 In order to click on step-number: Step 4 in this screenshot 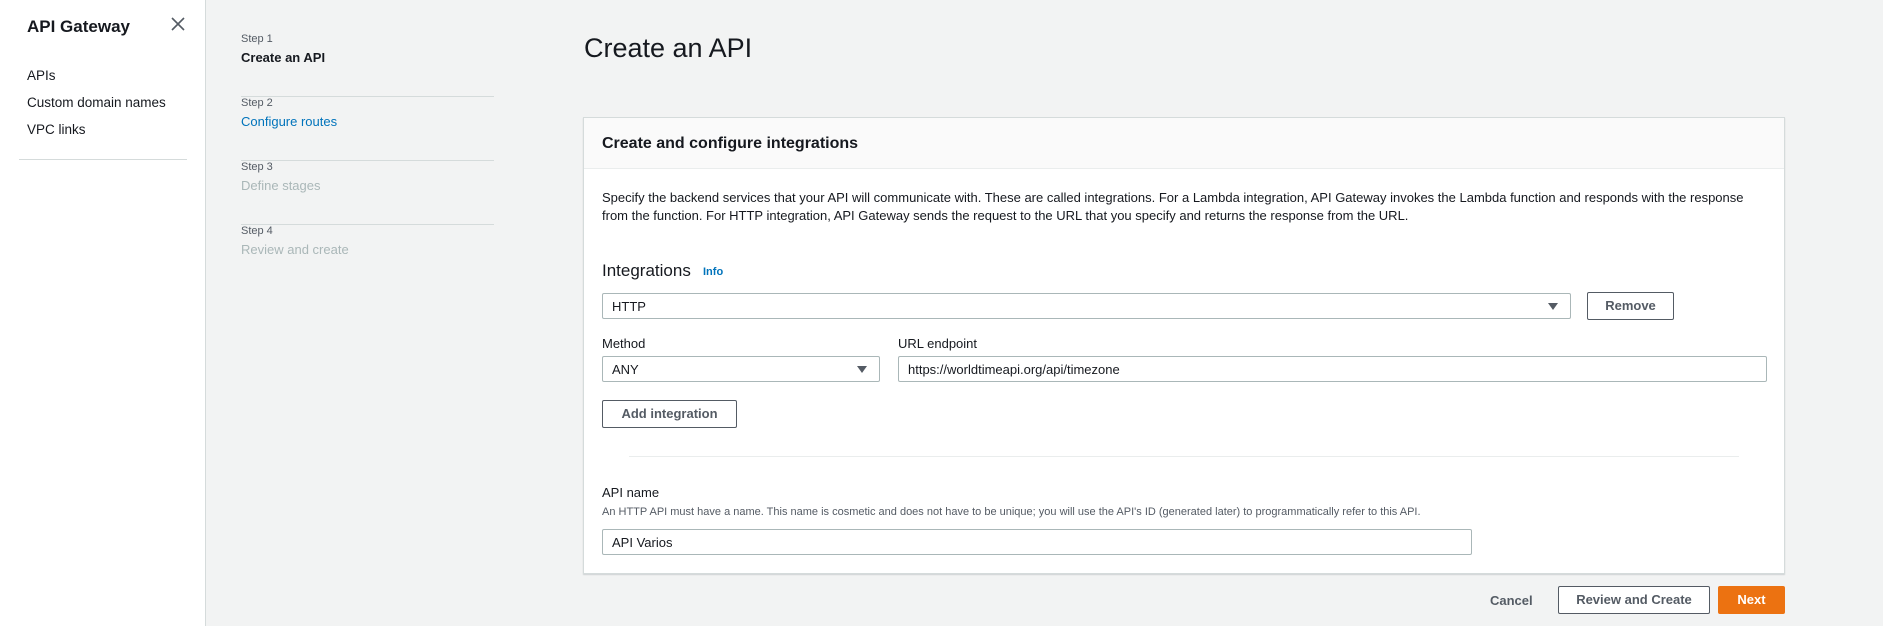, I will do `click(257, 231)`.